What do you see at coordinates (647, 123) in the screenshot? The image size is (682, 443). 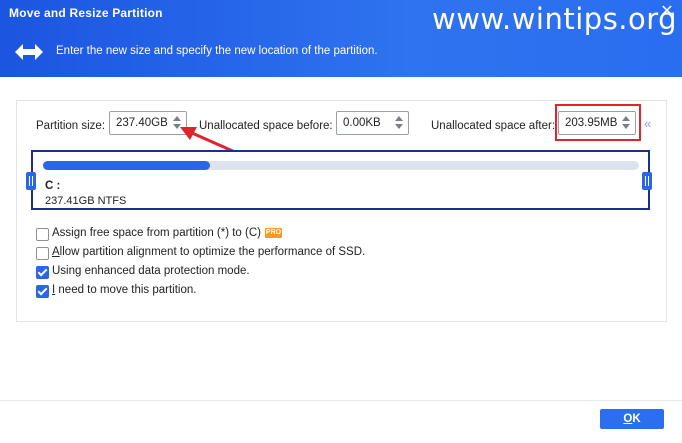 I see `collapse-icon: «` at bounding box center [647, 123].